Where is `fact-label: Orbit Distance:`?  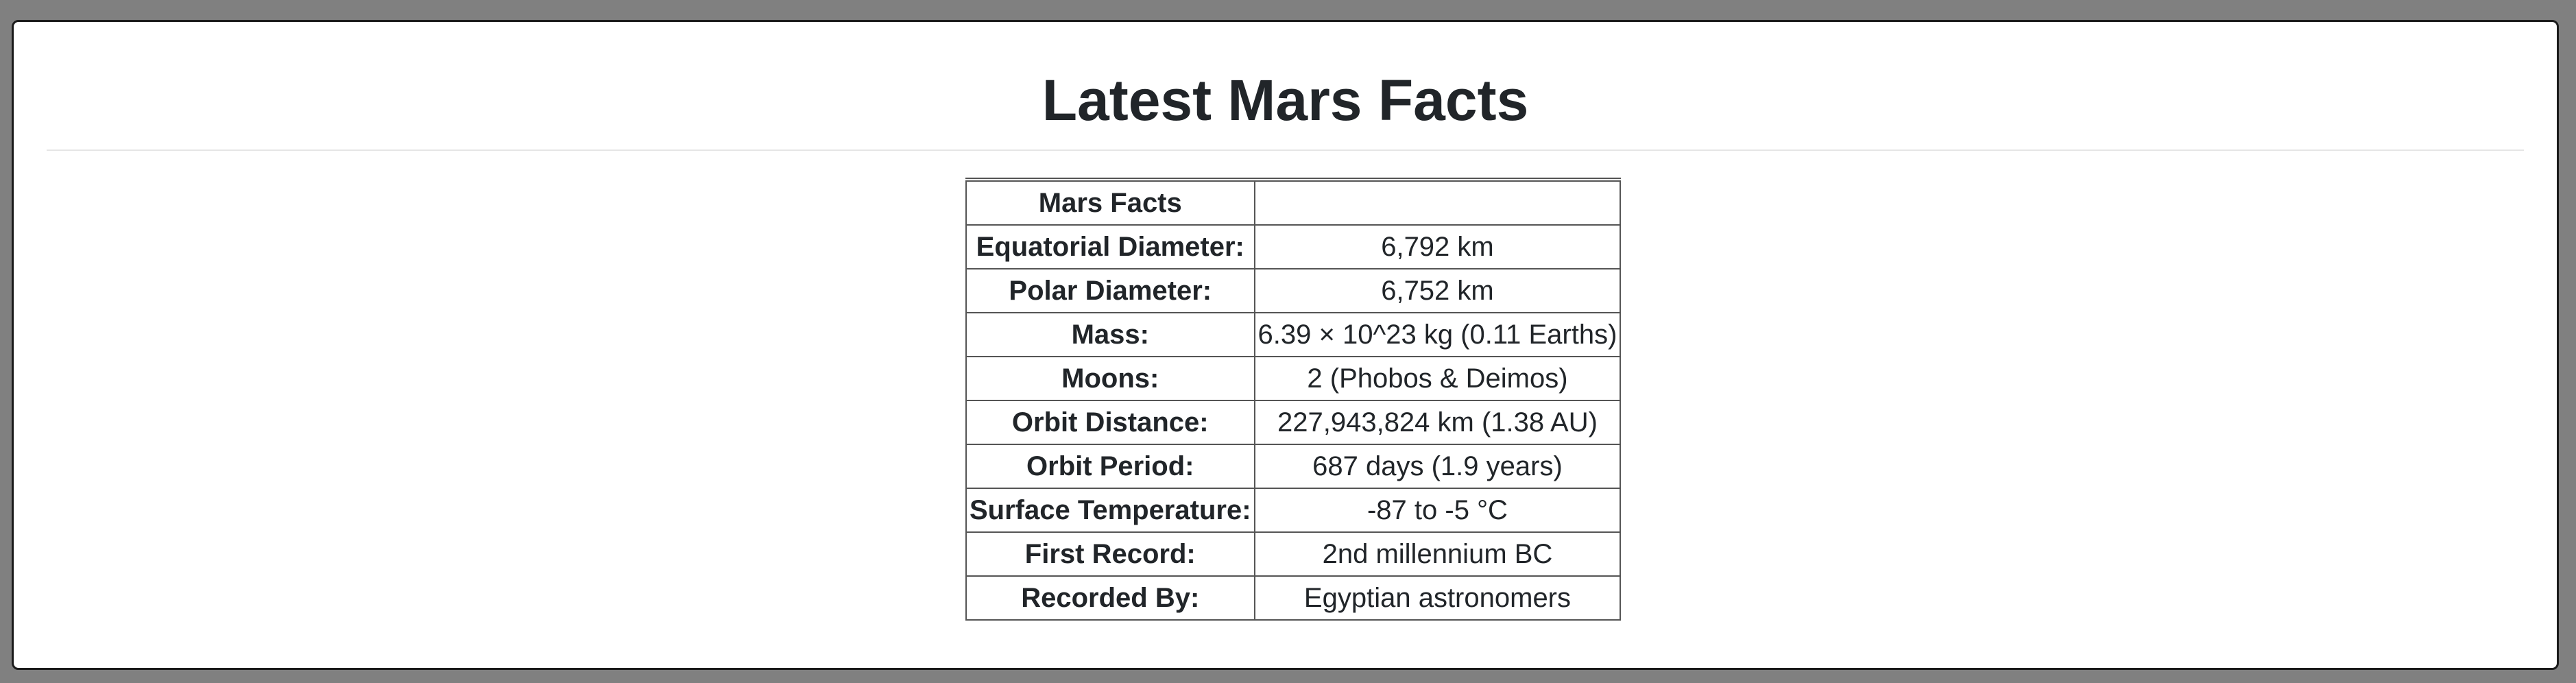 fact-label: Orbit Distance: is located at coordinates (1110, 422).